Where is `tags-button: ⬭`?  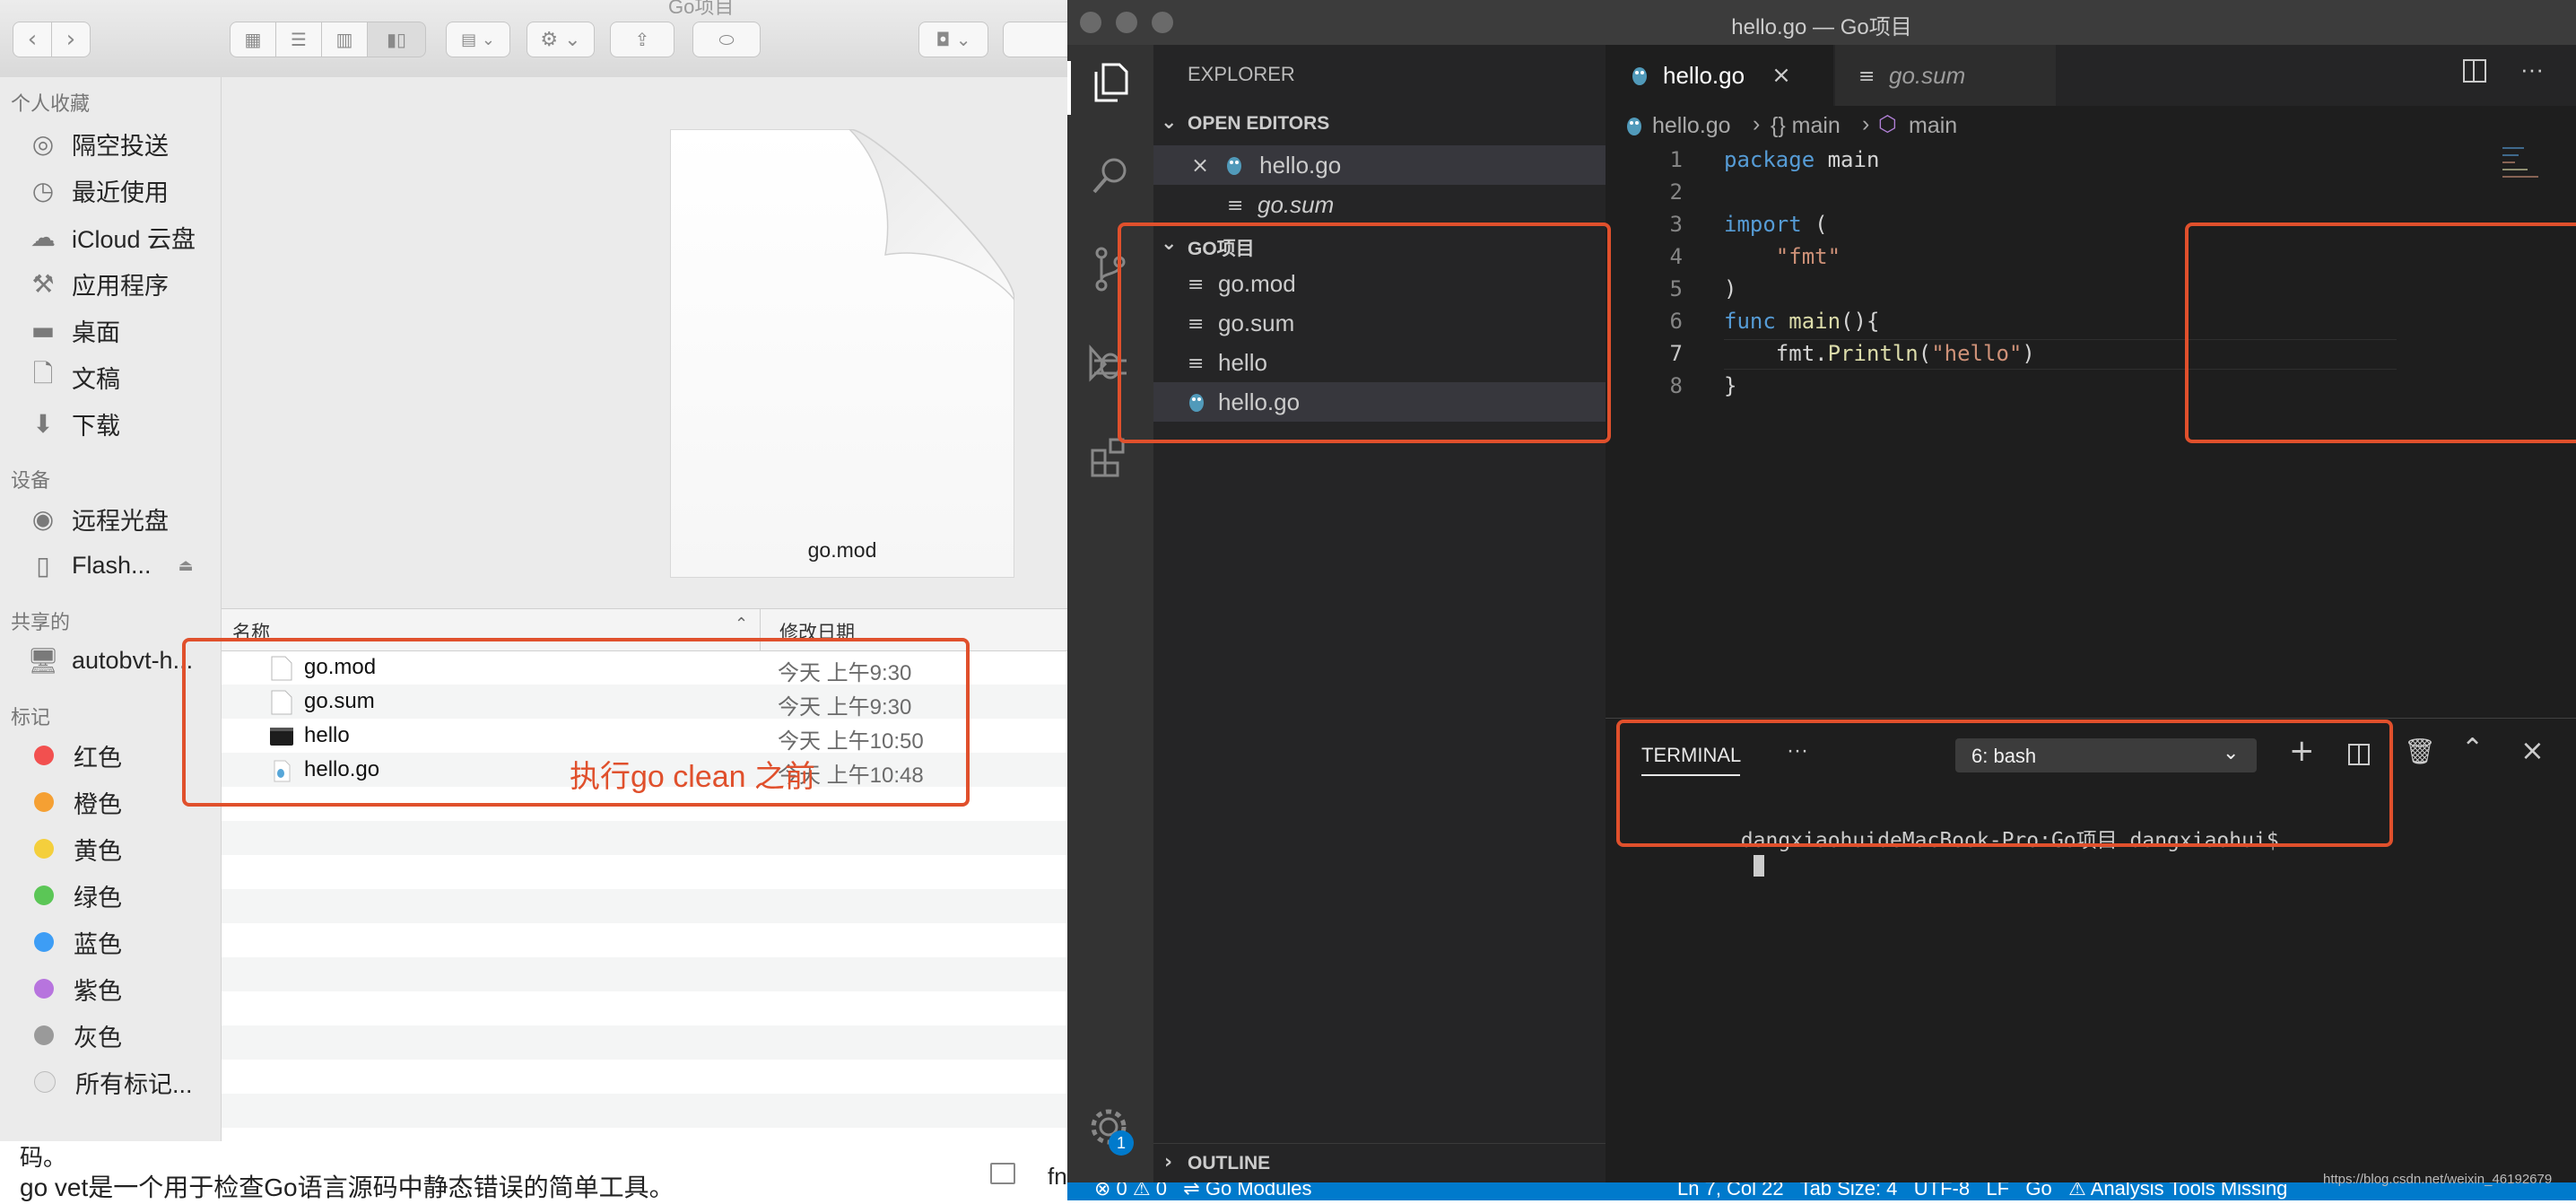 tags-button: ⬭ is located at coordinates (726, 39).